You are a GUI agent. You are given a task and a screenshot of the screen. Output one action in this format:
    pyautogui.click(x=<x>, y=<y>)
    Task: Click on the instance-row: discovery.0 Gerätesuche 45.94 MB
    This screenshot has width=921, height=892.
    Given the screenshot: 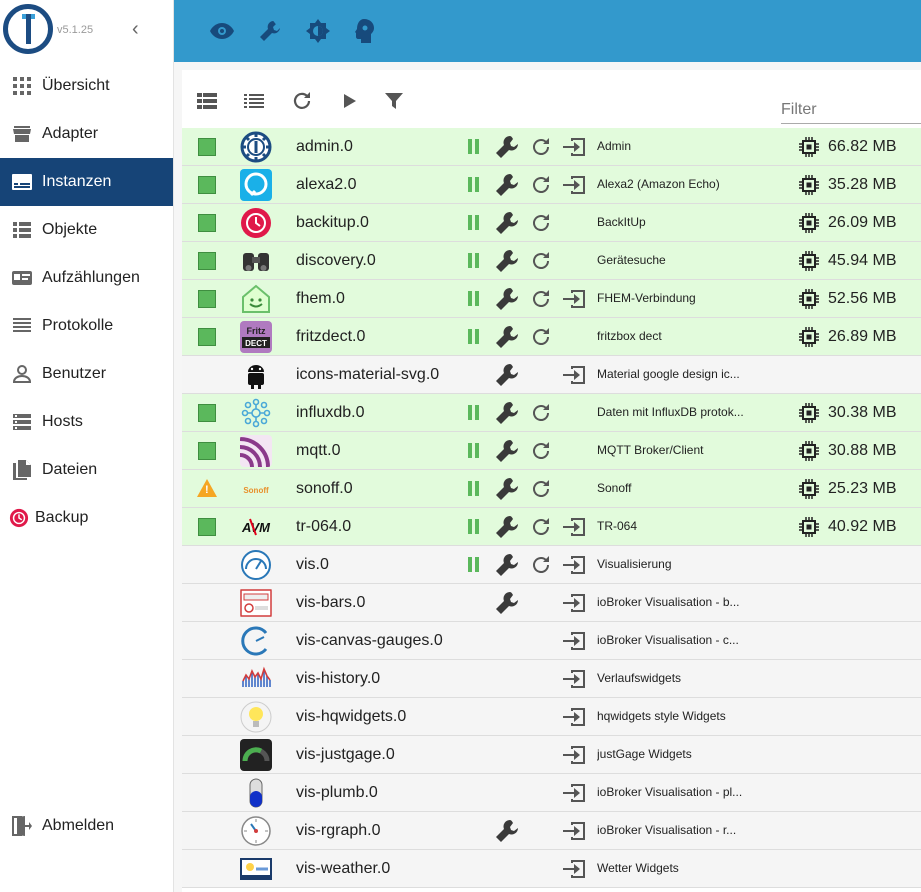 What is the action you would take?
    pyautogui.click(x=551, y=261)
    